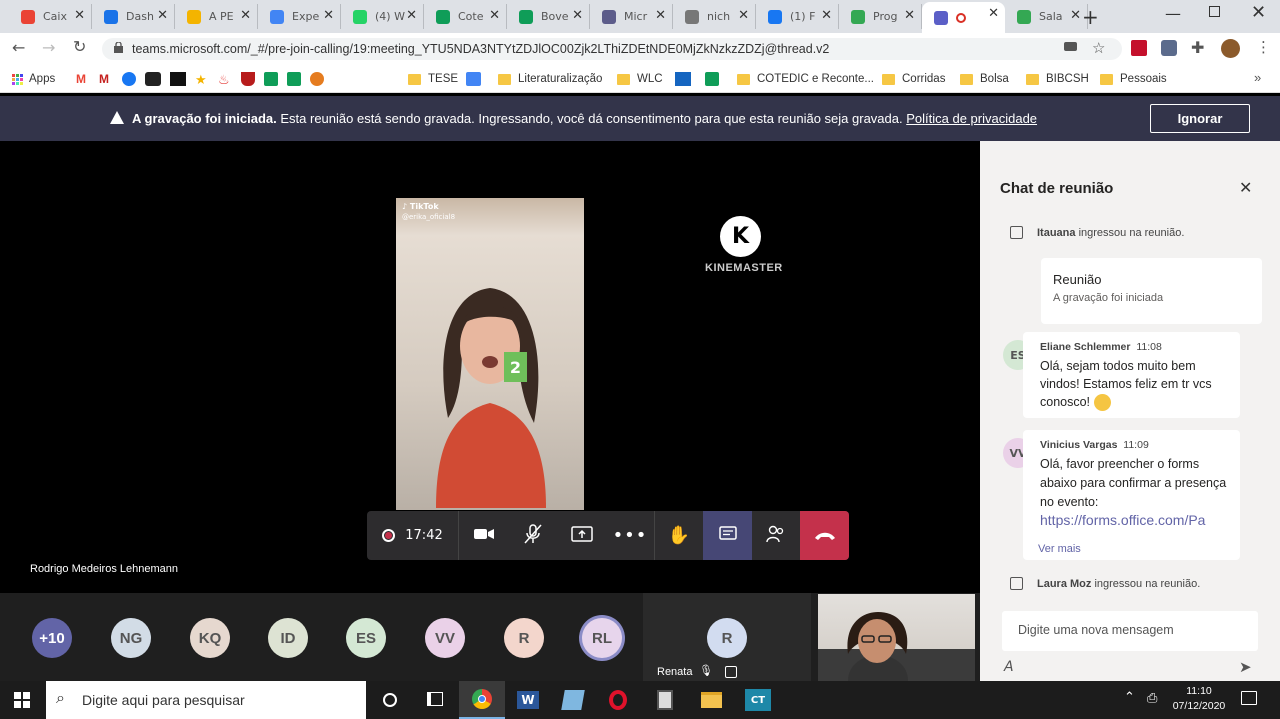 Image resolution: width=1280 pixels, height=719 pixels. Describe the element at coordinates (129, 79) in the screenshot. I see `facebook-icon` at that location.